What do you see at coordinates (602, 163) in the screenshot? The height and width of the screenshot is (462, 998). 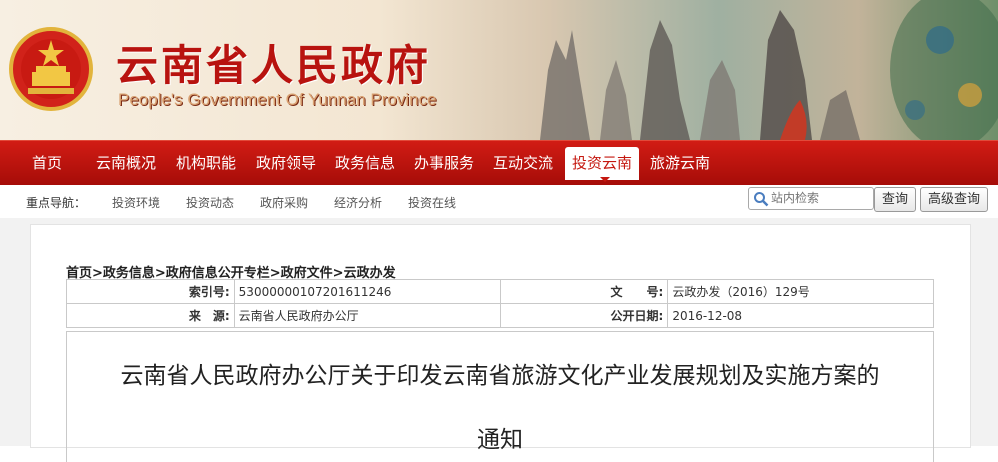 I see `nav-item-investment: 投资云南` at bounding box center [602, 163].